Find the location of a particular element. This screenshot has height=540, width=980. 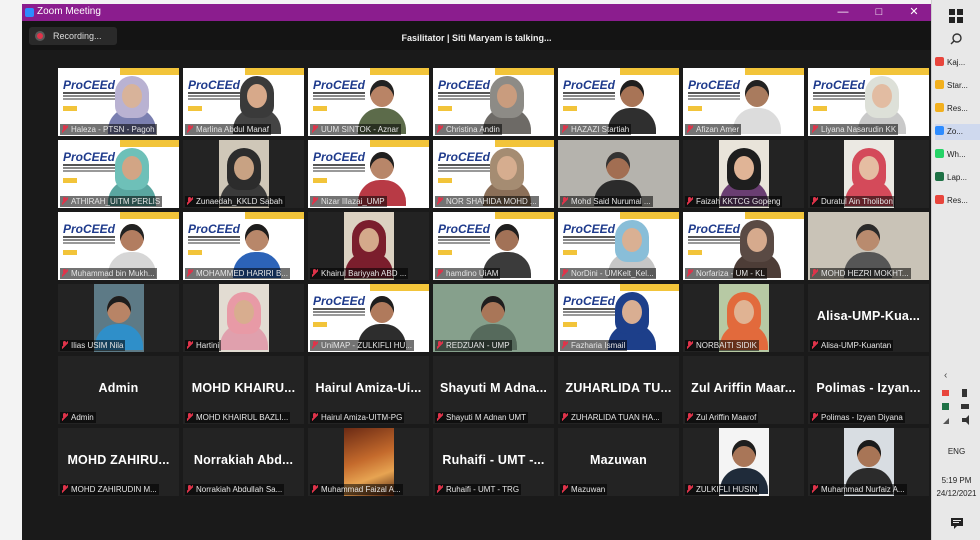

windows-start-icon is located at coordinates (956, 16).